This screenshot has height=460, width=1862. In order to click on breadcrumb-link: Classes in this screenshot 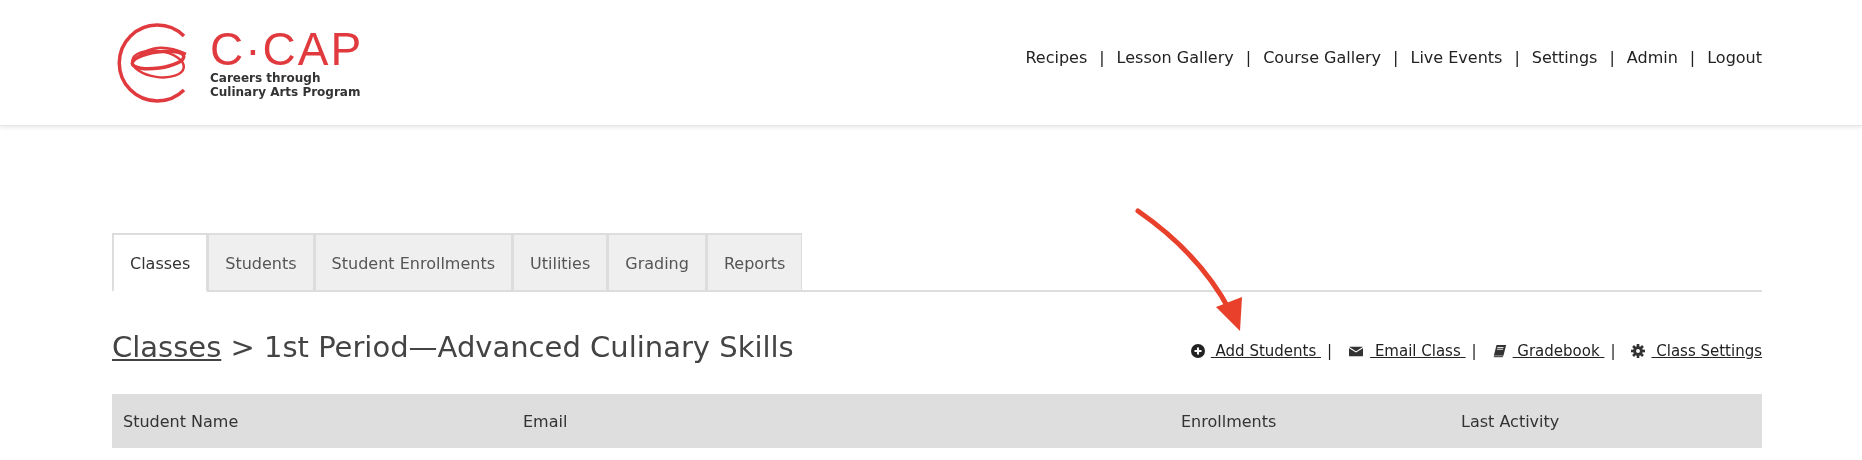, I will do `click(167, 347)`.